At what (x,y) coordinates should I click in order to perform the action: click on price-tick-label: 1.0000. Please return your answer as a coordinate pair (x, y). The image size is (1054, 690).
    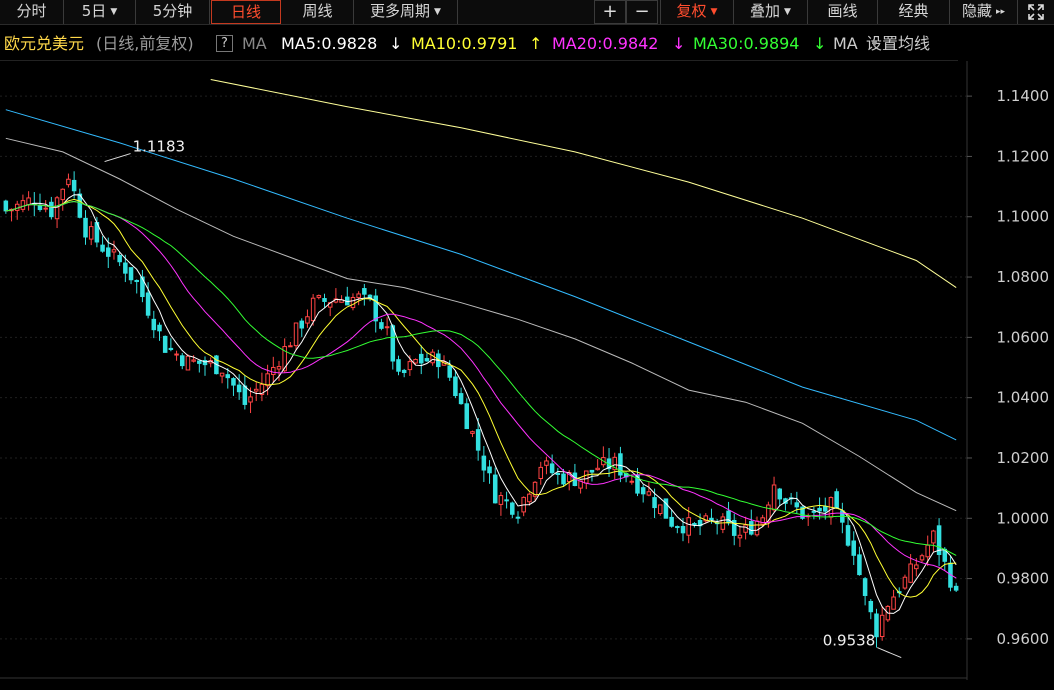
    Looking at the image, I should click on (1023, 518).